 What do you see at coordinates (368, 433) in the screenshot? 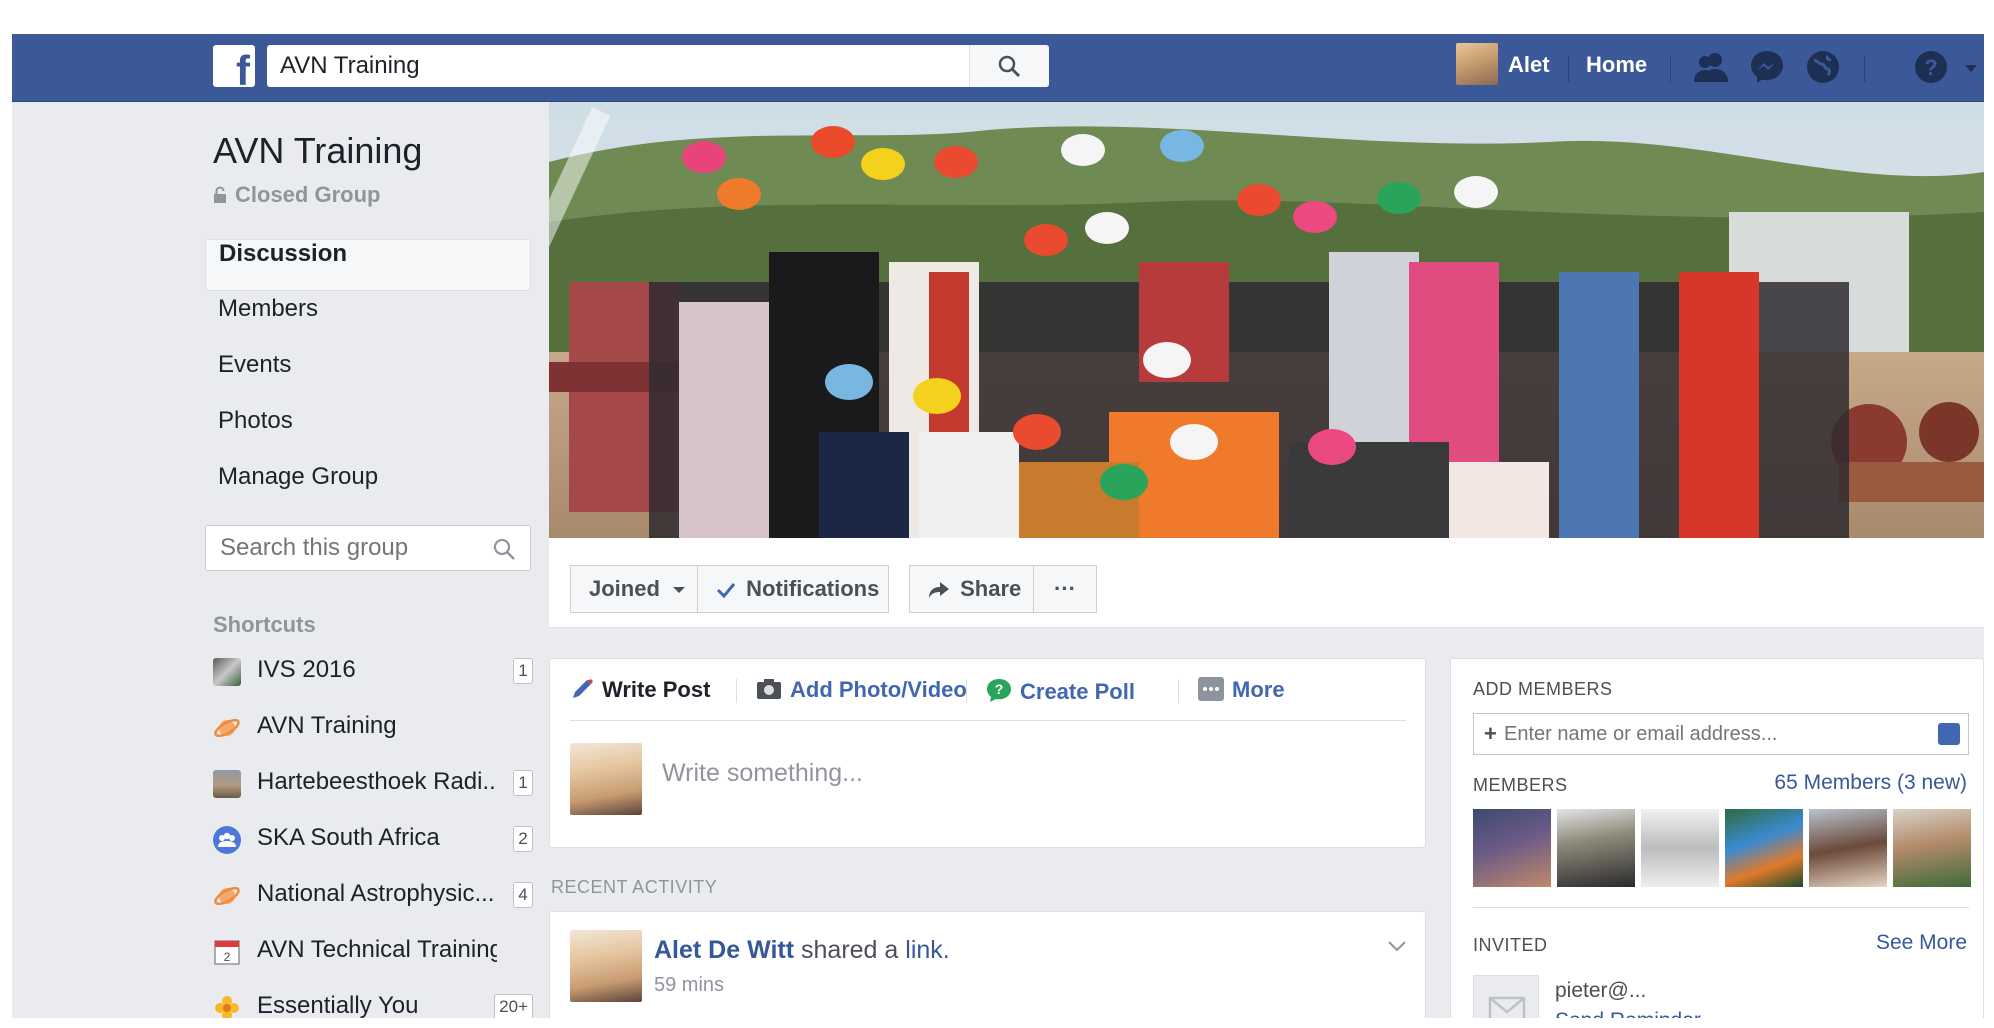
I see `nav-item-photos: Photos` at bounding box center [368, 433].